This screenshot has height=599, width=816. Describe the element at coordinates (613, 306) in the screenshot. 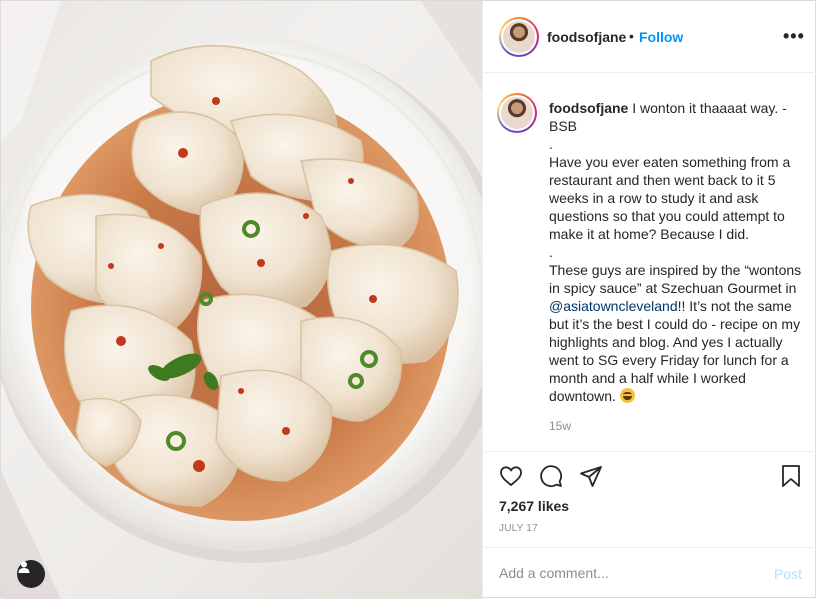

I see `mention-link: @asiatowncleveland` at that location.